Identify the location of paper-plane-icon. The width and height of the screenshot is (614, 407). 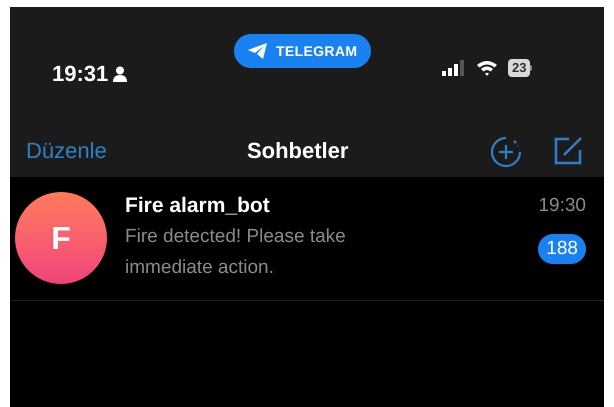
(258, 51).